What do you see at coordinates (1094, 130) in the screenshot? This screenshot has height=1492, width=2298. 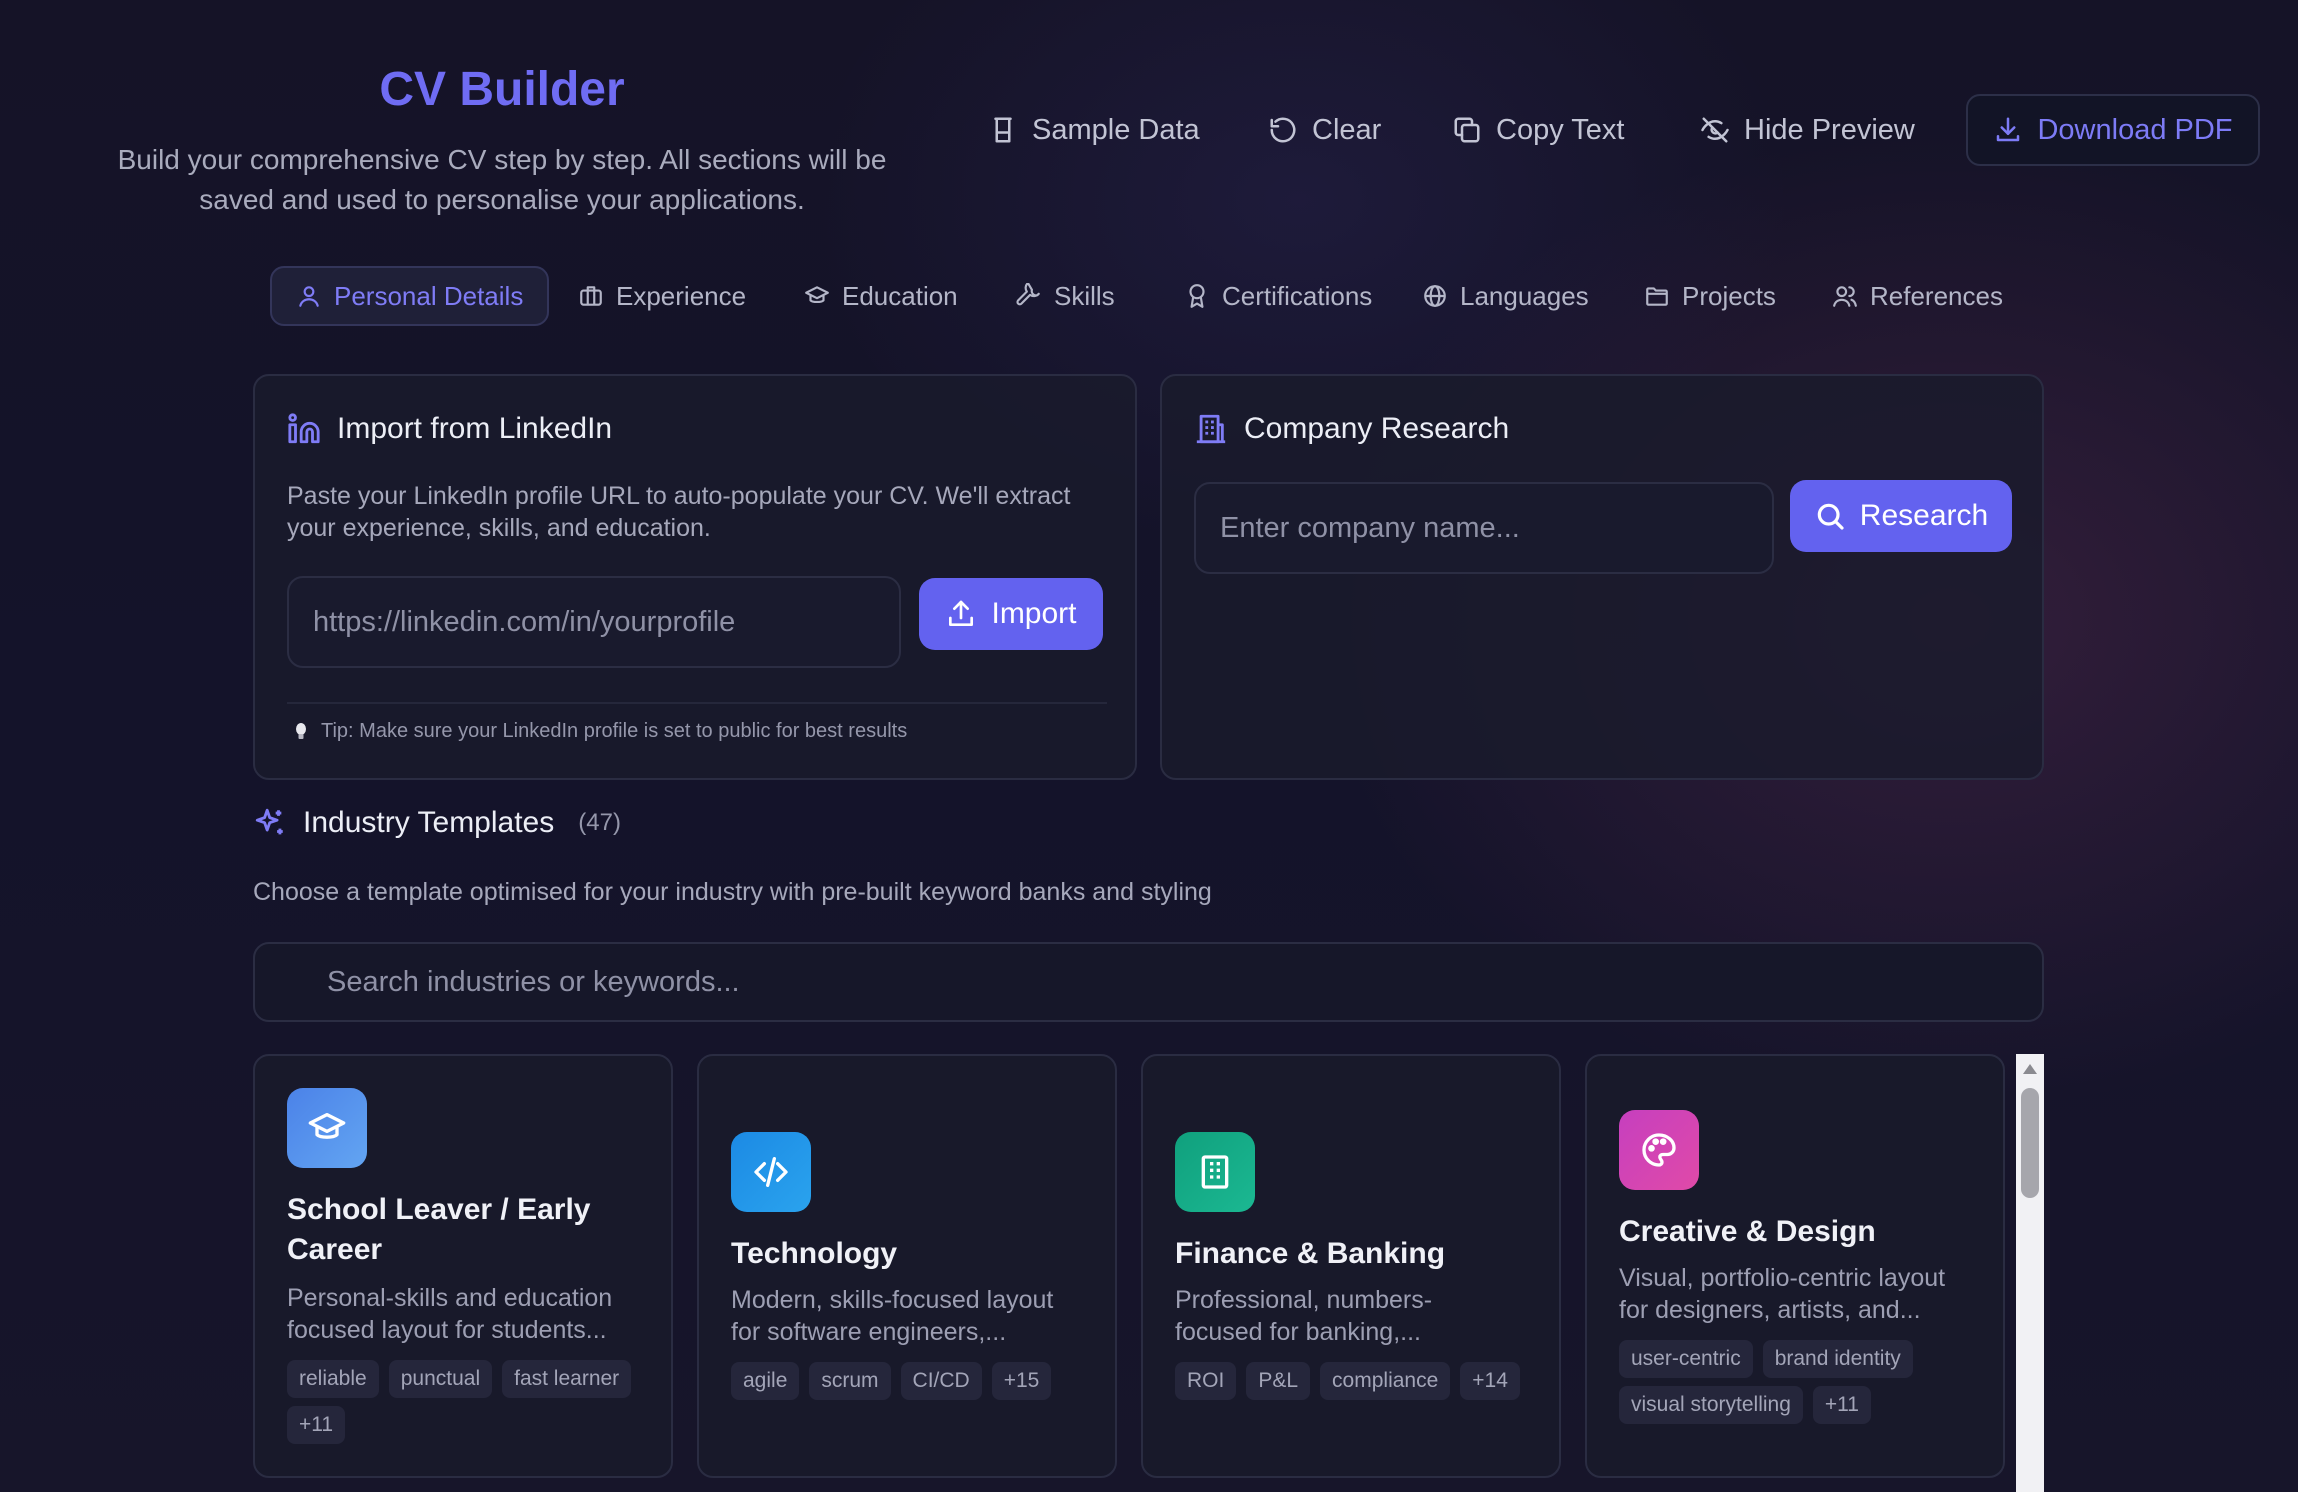 I see `sample-data-button: Sample Data` at bounding box center [1094, 130].